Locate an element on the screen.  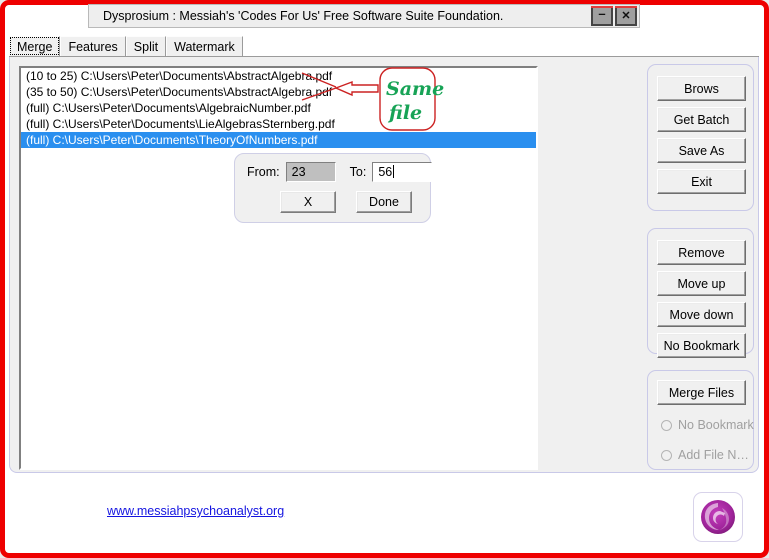
to-label: To: is located at coordinates (358, 172).